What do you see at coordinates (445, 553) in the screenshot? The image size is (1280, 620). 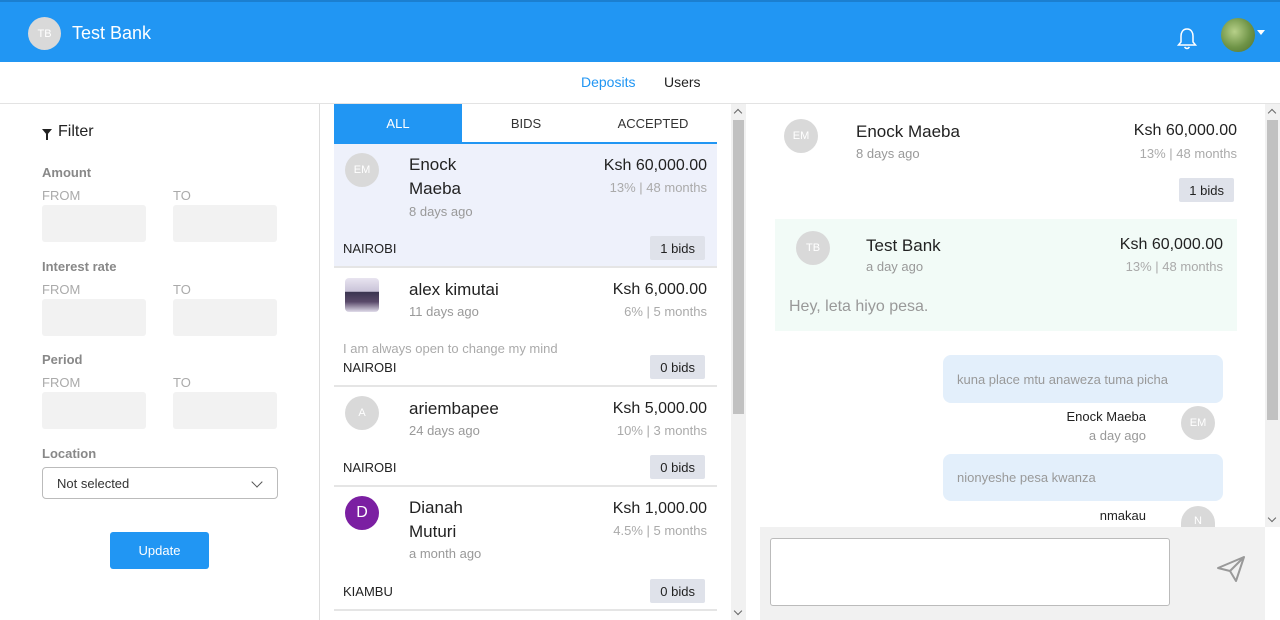 I see `deposit-time: a month ago` at bounding box center [445, 553].